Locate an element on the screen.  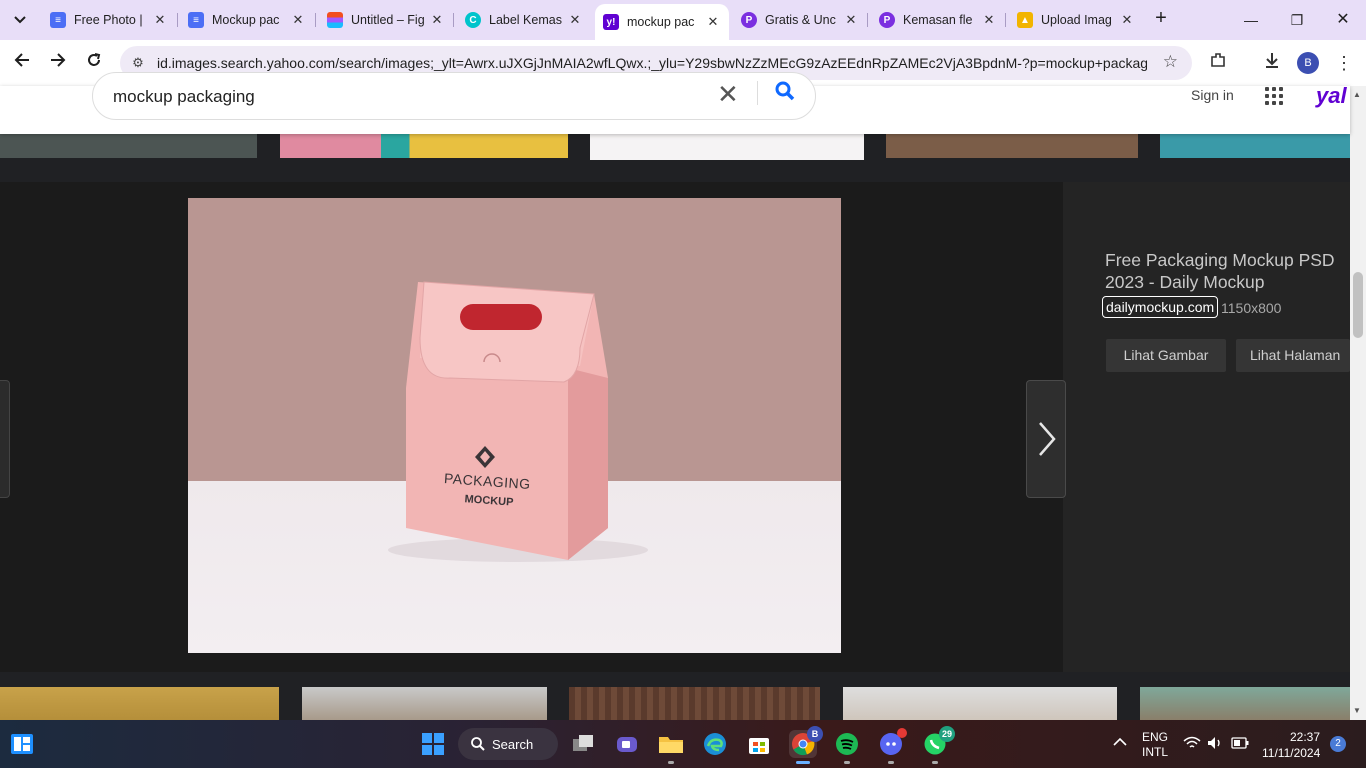
scroll-down-arrow-icon: ▼ is located at coordinates (1357, 710).